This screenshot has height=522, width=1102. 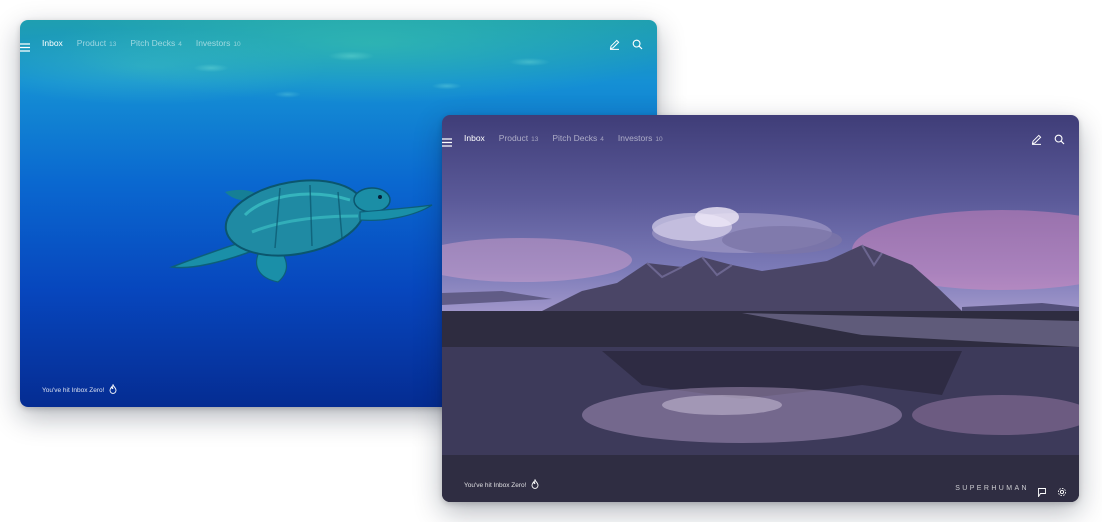 I want to click on feedback-icon, so click(x=1042, y=491).